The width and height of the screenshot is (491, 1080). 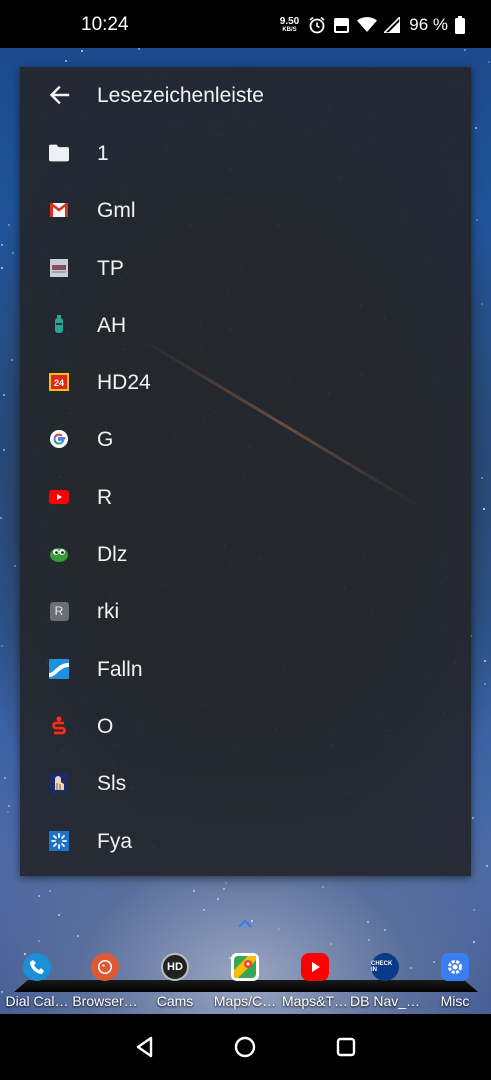 I want to click on navigation-bar, so click(x=245, y=1047).